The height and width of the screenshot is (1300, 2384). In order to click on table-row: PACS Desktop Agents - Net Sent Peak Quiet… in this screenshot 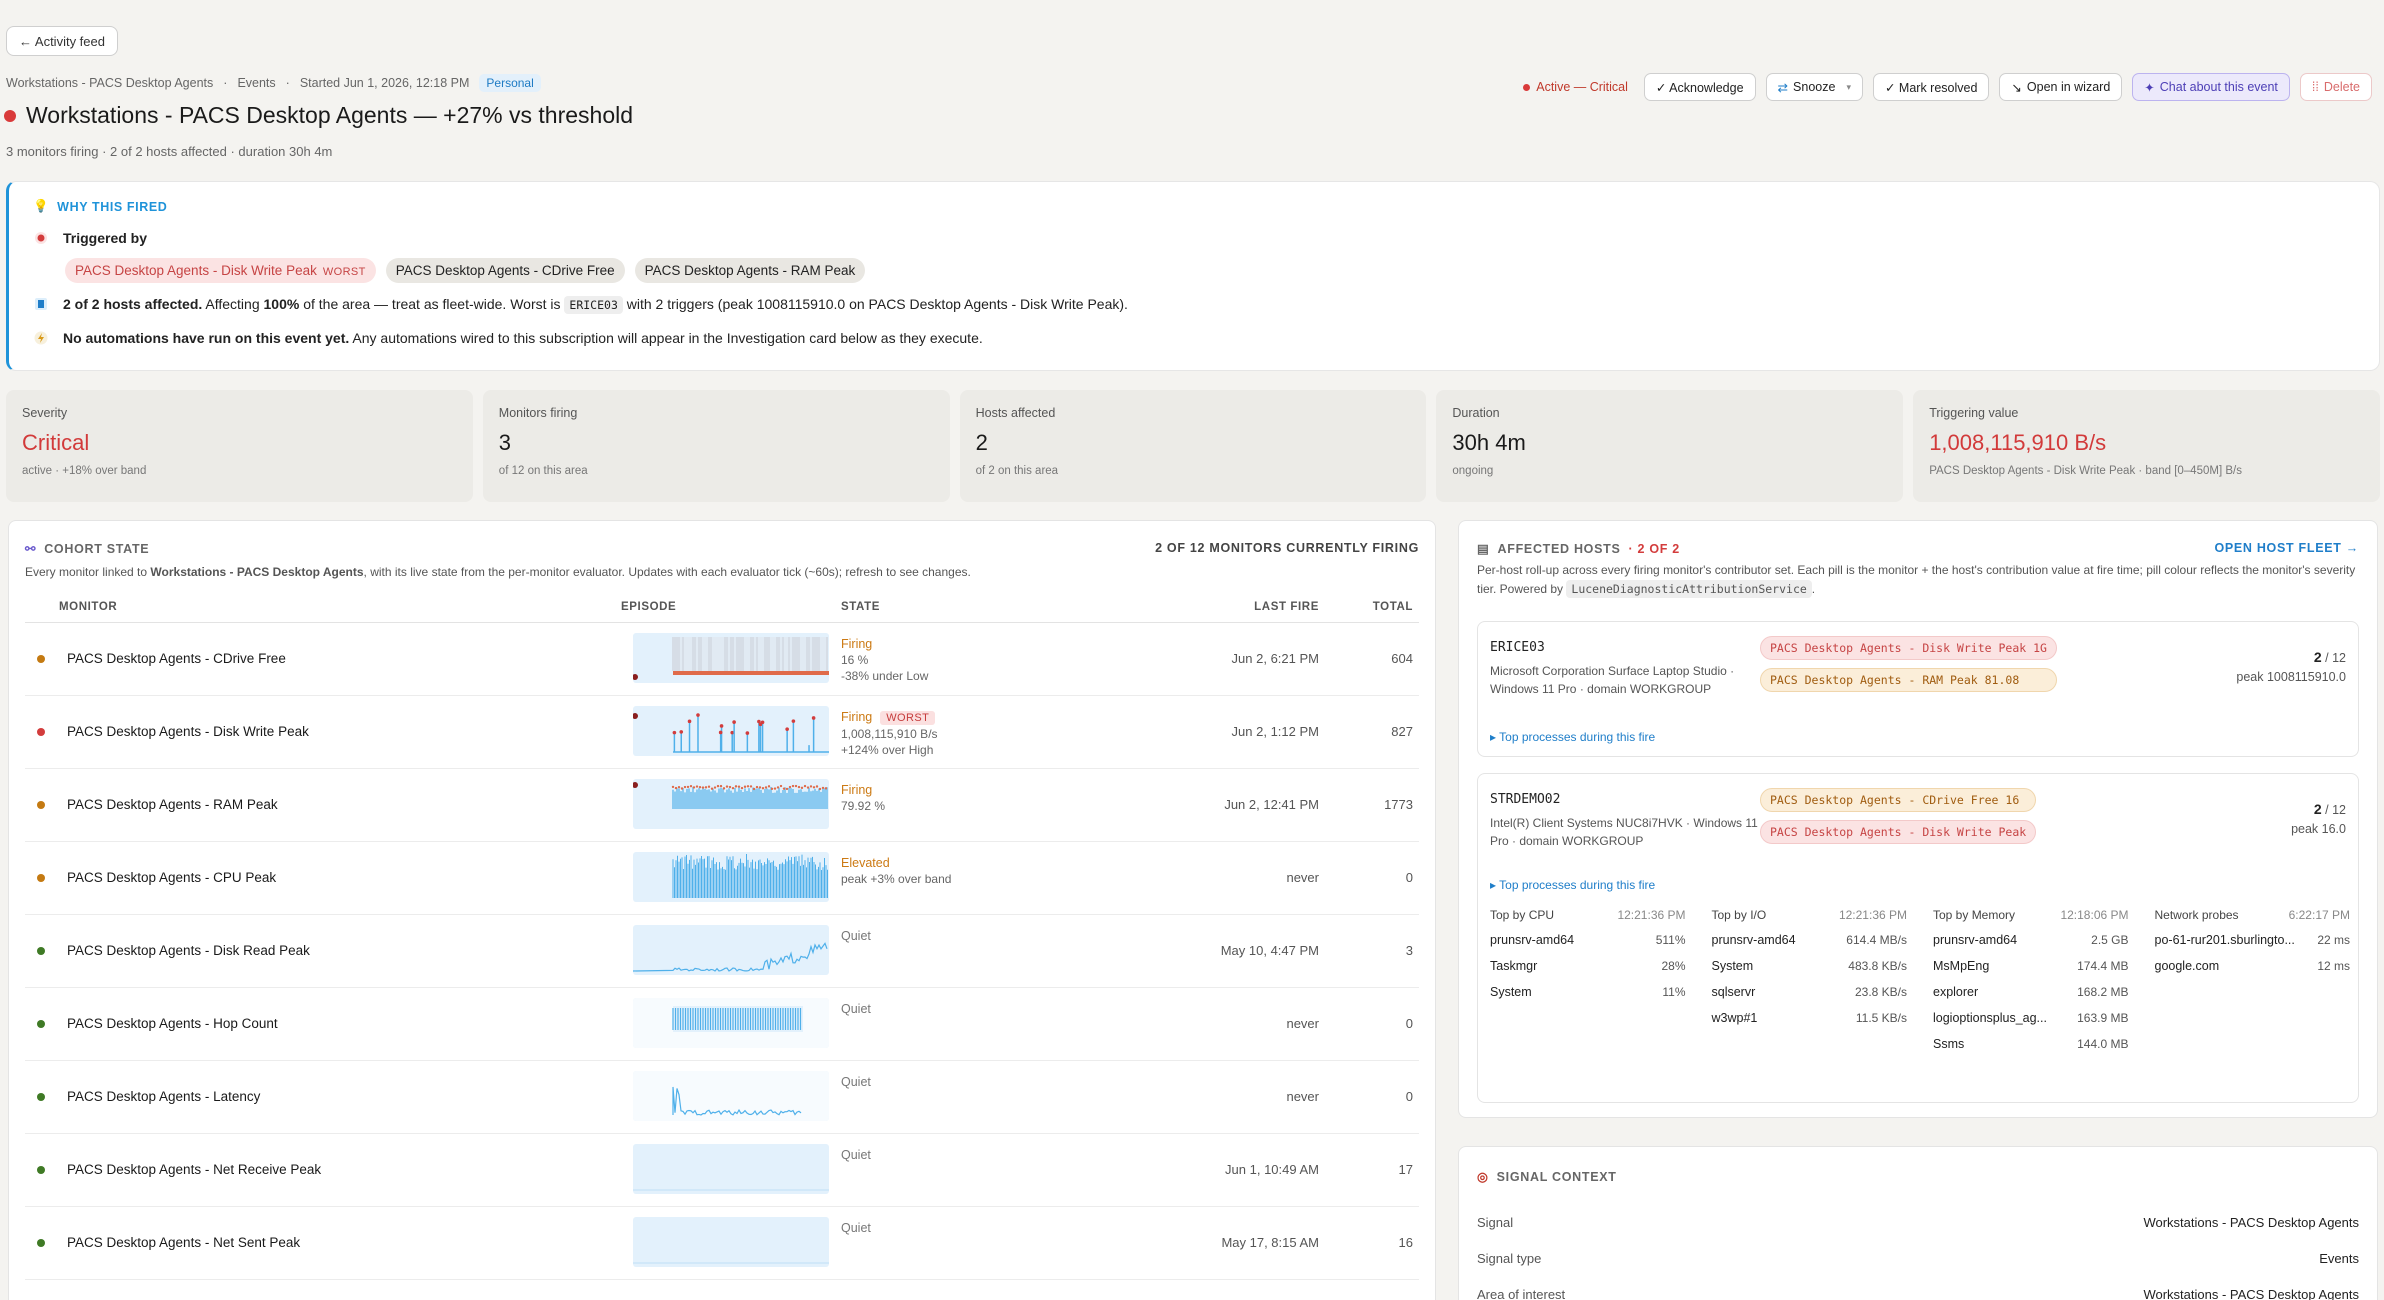, I will do `click(722, 1243)`.